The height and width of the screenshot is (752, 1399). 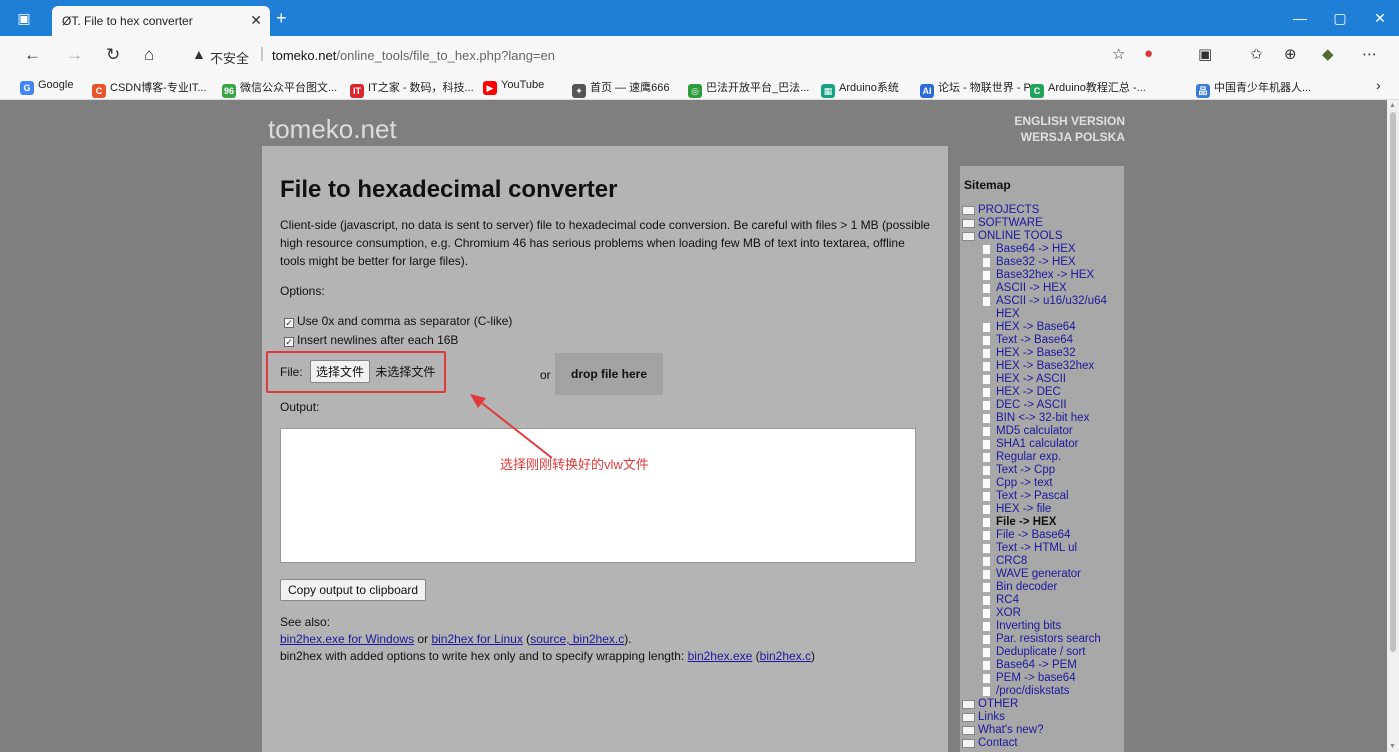 I want to click on bookmark-favicon-icon: C, so click(x=99, y=91).